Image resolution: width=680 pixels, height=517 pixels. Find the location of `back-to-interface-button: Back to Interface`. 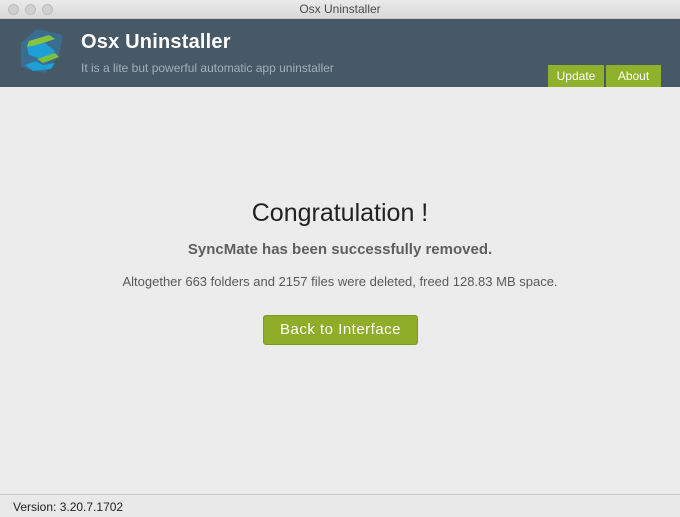

back-to-interface-button: Back to Interface is located at coordinates (340, 330).